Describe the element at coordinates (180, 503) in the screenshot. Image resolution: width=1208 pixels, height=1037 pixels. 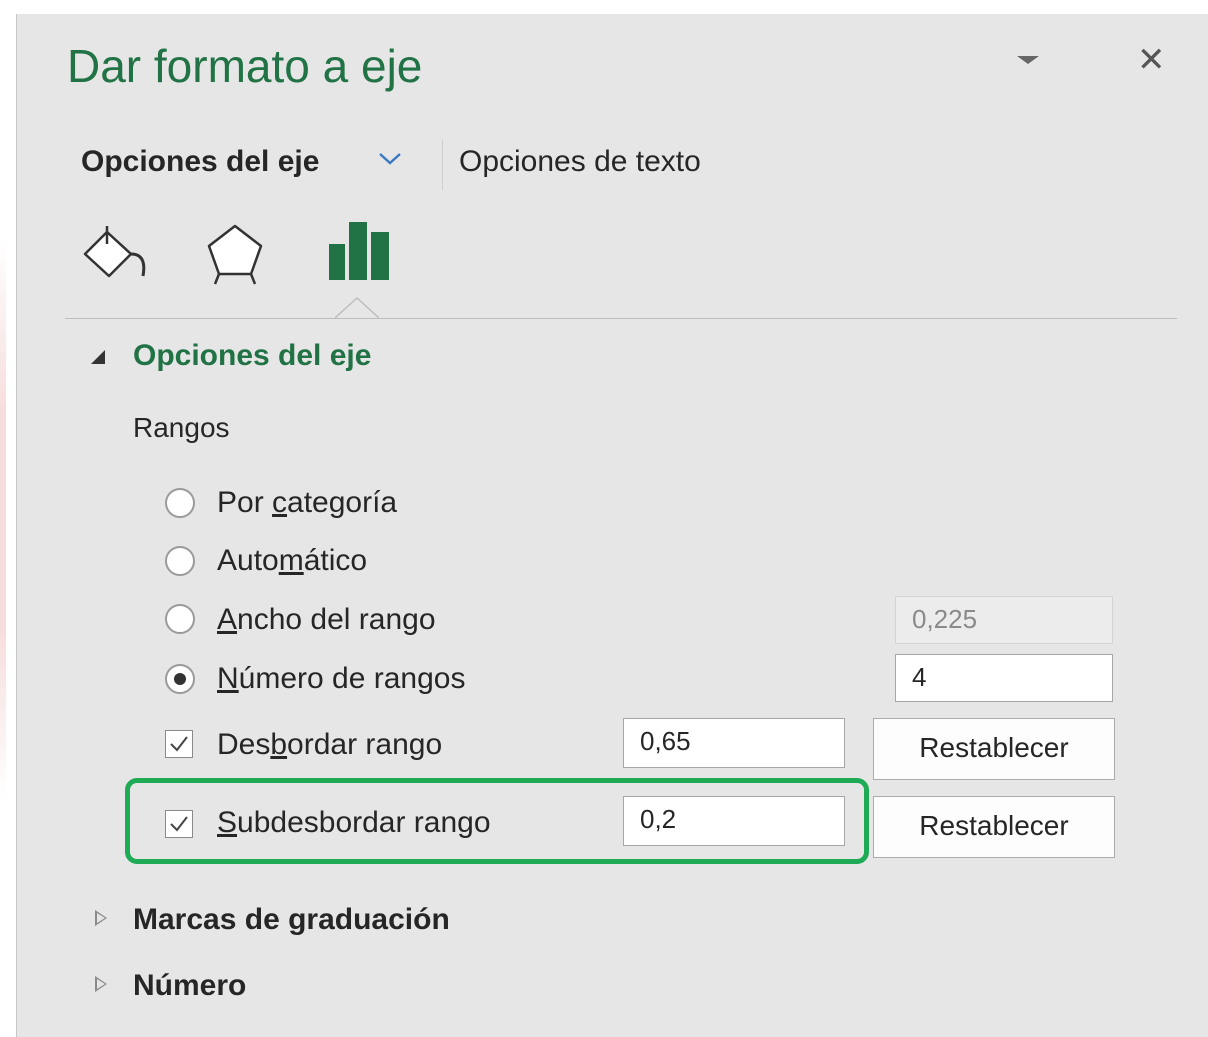
I see `radio-by-category` at that location.